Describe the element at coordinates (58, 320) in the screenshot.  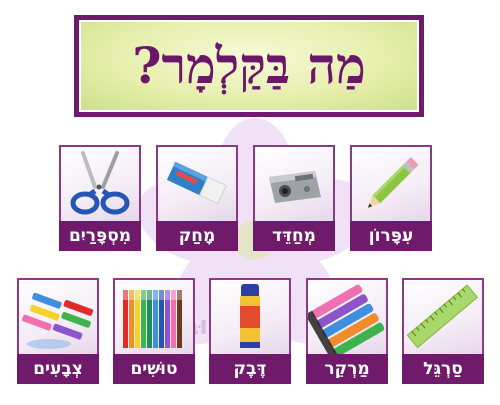
I see `crayons-icon` at that location.